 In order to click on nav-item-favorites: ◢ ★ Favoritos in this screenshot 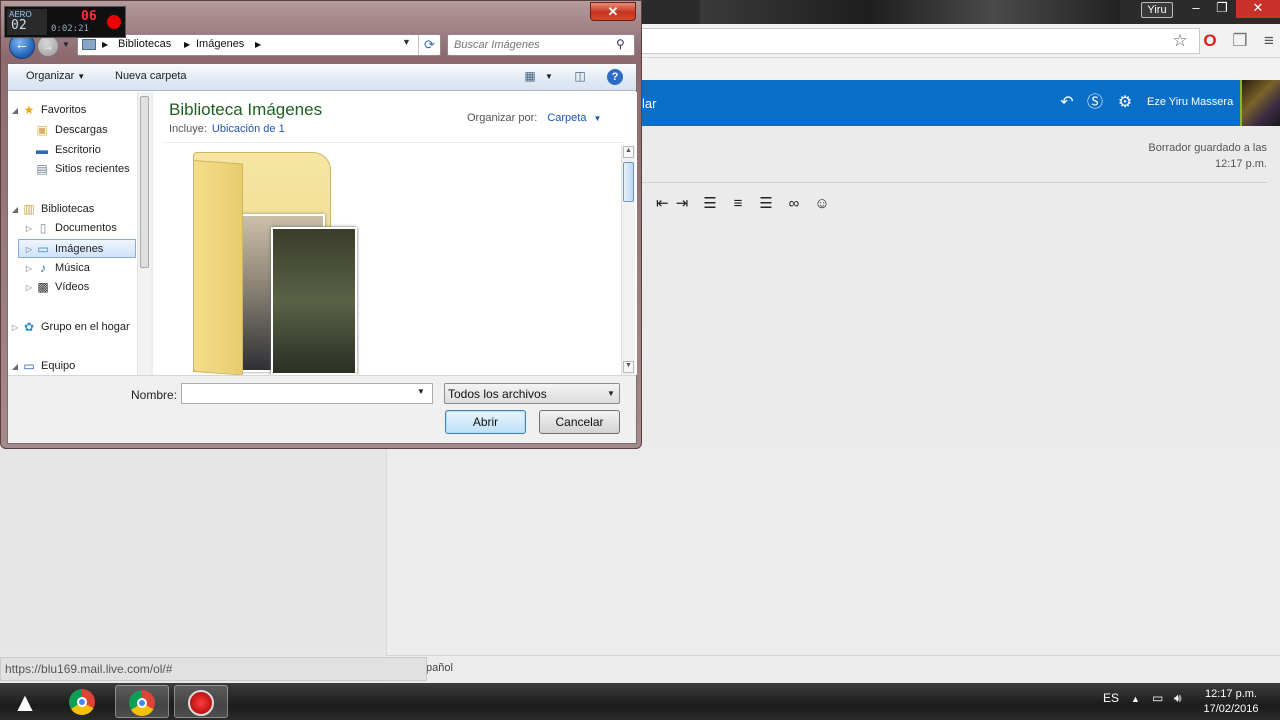, I will do `click(72, 110)`.